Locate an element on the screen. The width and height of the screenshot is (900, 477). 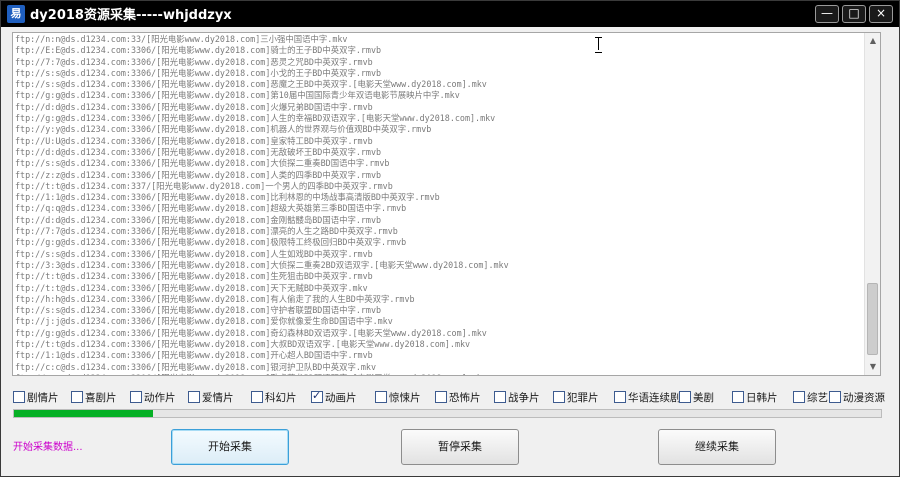
category-3: 爱情片 is located at coordinates (211, 397).